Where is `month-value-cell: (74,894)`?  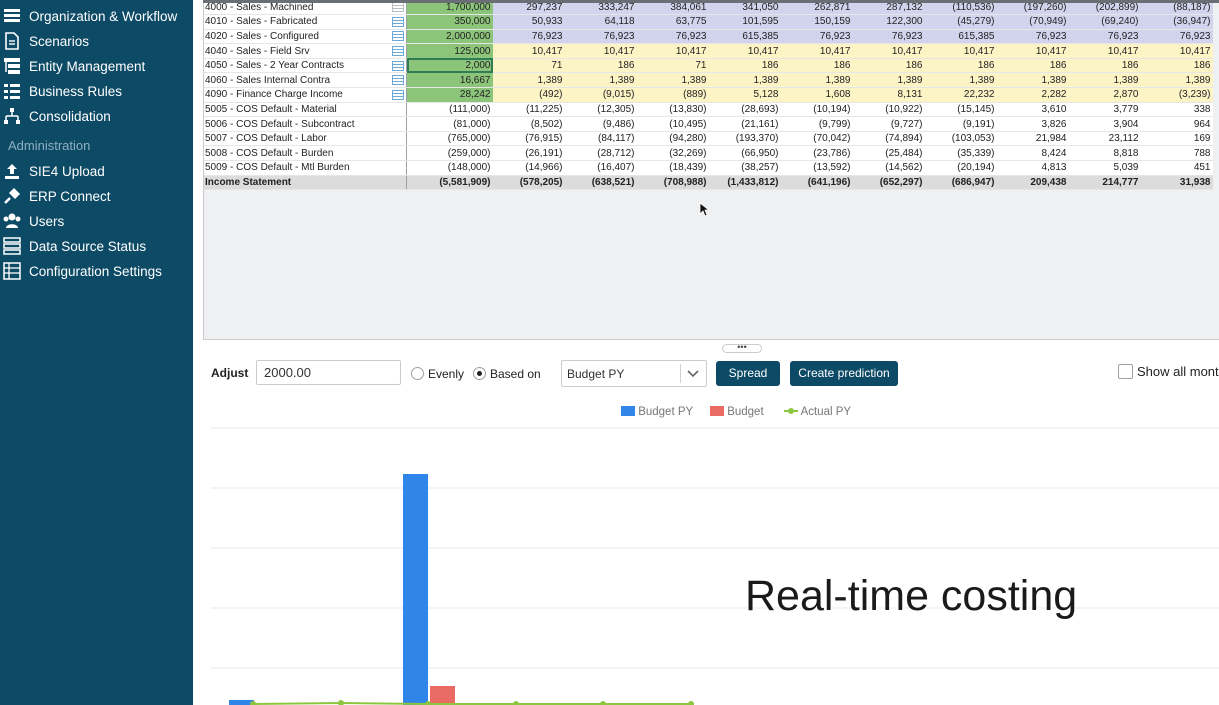 month-value-cell: (74,894) is located at coordinates (888, 139).